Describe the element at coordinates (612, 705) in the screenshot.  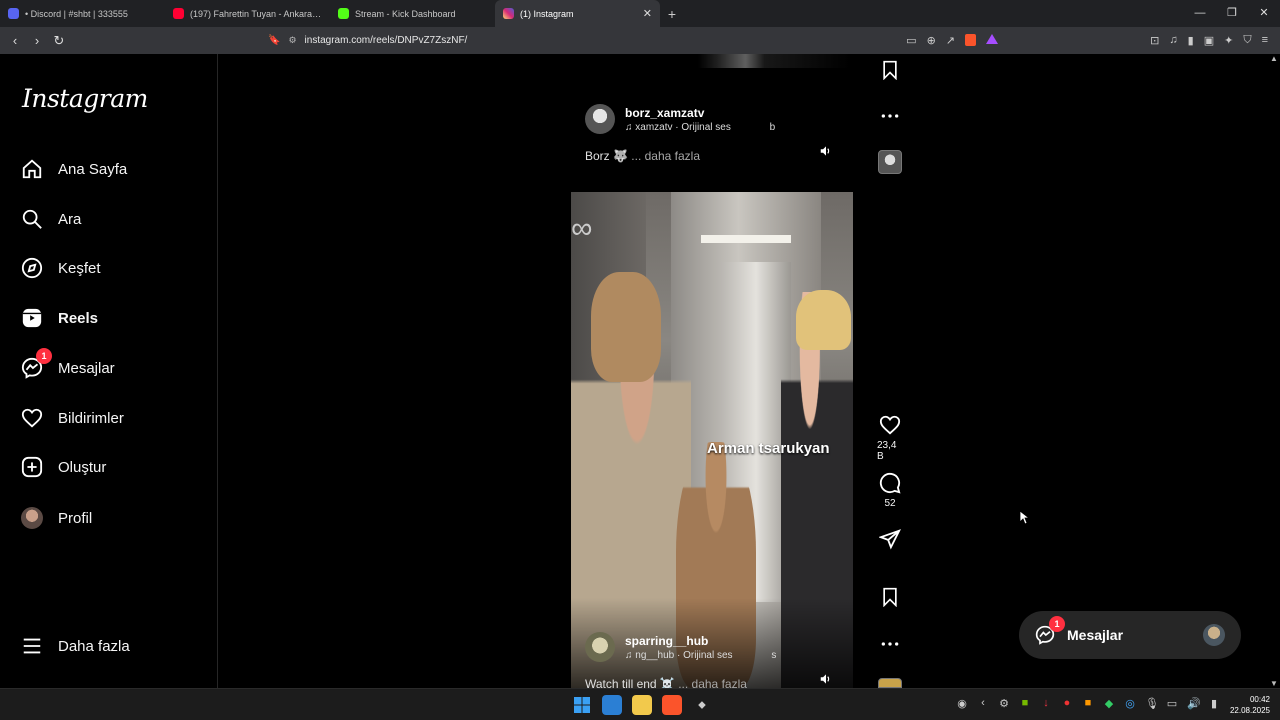
I see `widgets-icon` at that location.